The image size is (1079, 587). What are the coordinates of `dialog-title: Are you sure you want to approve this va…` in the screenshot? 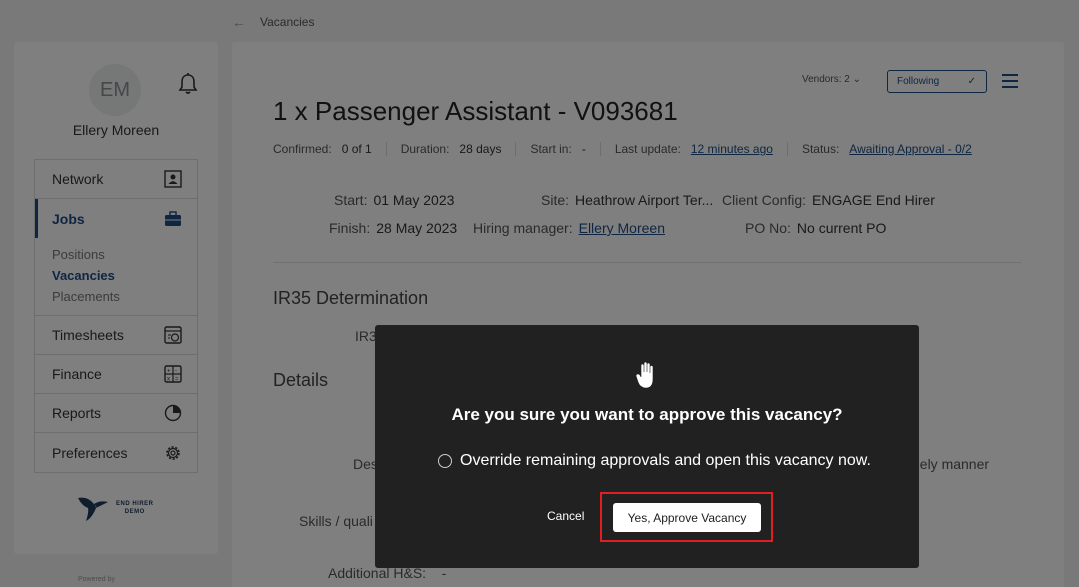 It's located at (647, 414).